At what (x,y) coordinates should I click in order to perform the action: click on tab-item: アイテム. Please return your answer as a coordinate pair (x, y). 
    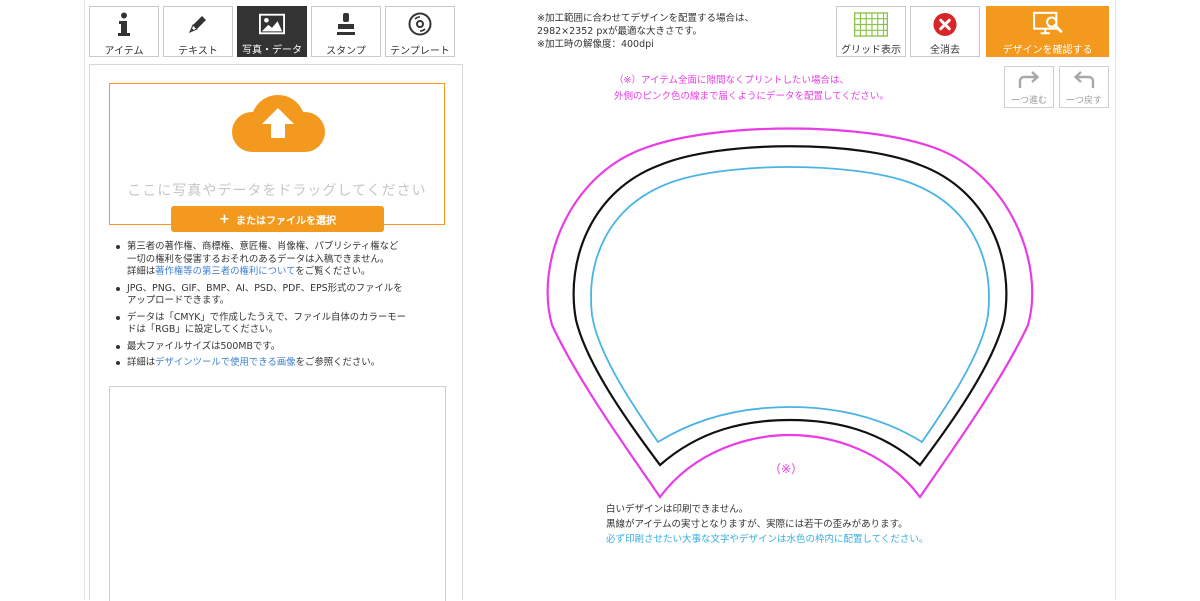
    Looking at the image, I should click on (124, 31).